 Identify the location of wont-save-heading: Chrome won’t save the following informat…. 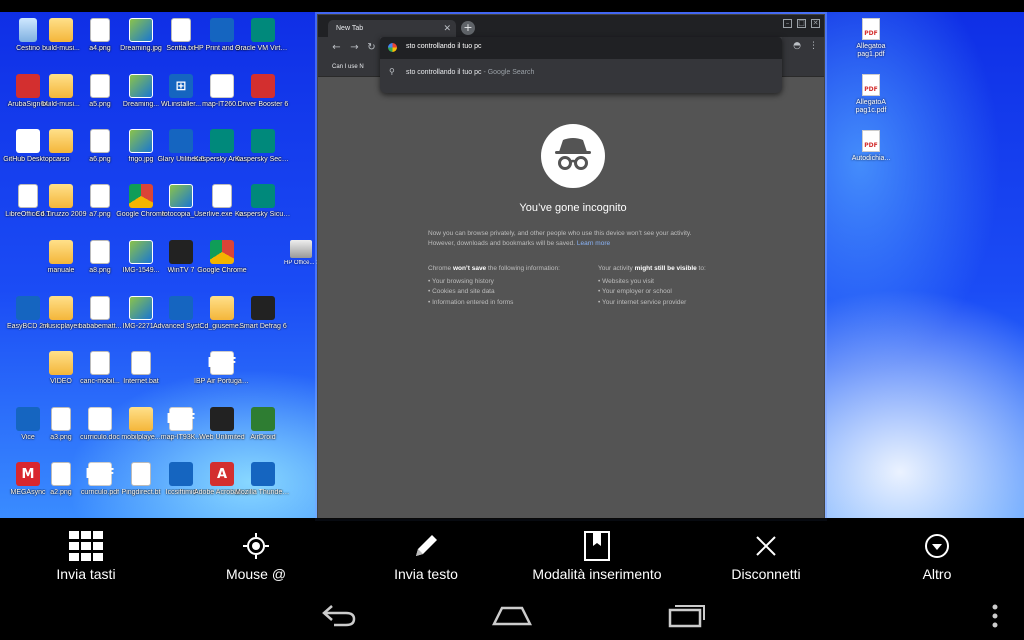
(508, 269).